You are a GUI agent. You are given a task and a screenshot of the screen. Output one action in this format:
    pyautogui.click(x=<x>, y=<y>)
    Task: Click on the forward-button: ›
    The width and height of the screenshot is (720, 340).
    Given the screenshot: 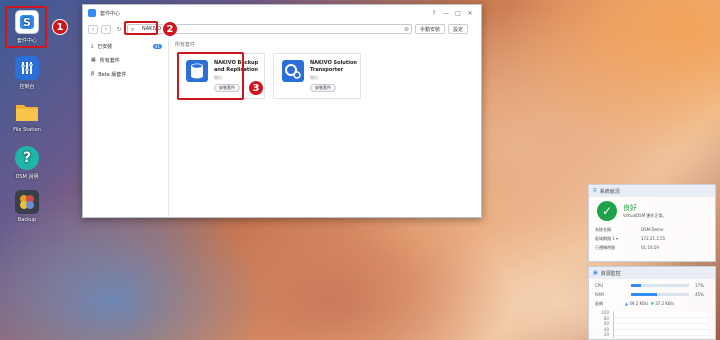 What is the action you would take?
    pyautogui.click(x=106, y=29)
    